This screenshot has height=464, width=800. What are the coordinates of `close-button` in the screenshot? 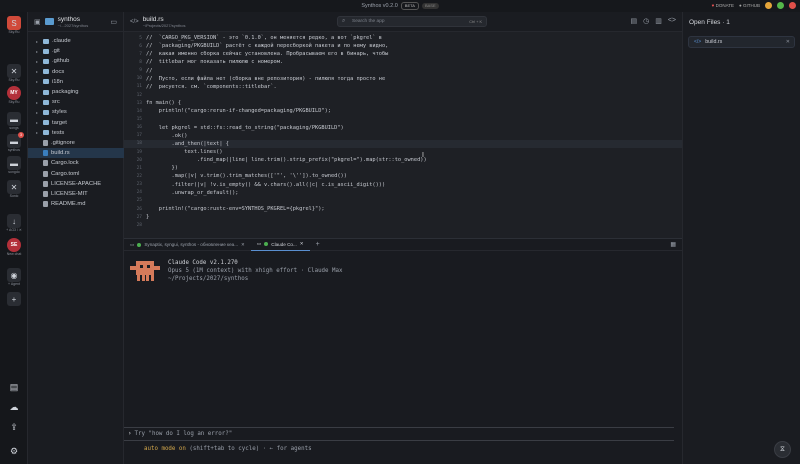 It's located at (792, 5).